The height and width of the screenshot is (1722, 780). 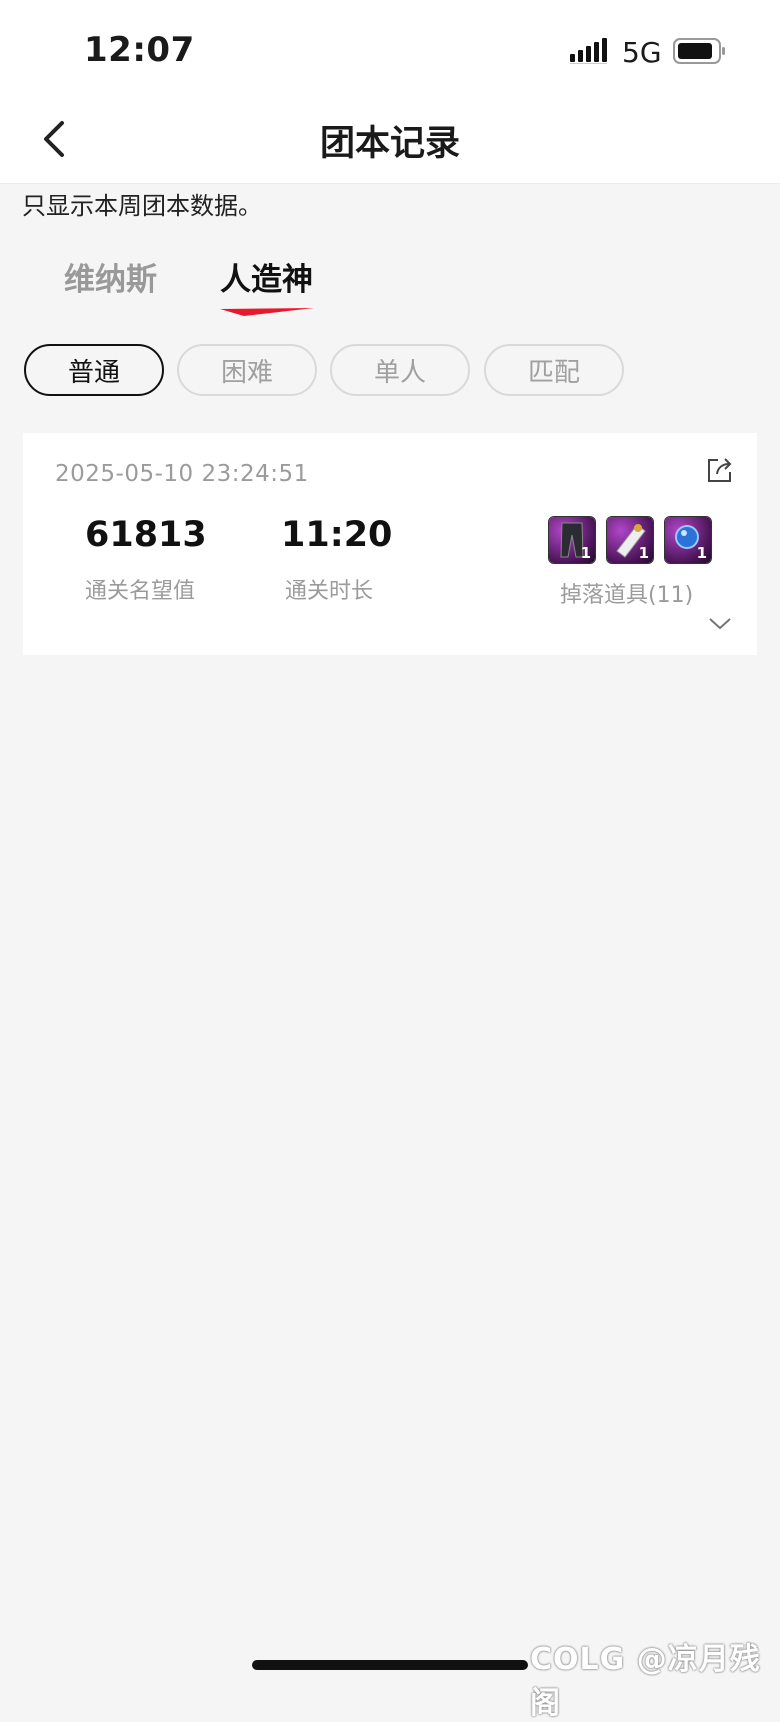 I want to click on chevron-down-icon, so click(x=720, y=623).